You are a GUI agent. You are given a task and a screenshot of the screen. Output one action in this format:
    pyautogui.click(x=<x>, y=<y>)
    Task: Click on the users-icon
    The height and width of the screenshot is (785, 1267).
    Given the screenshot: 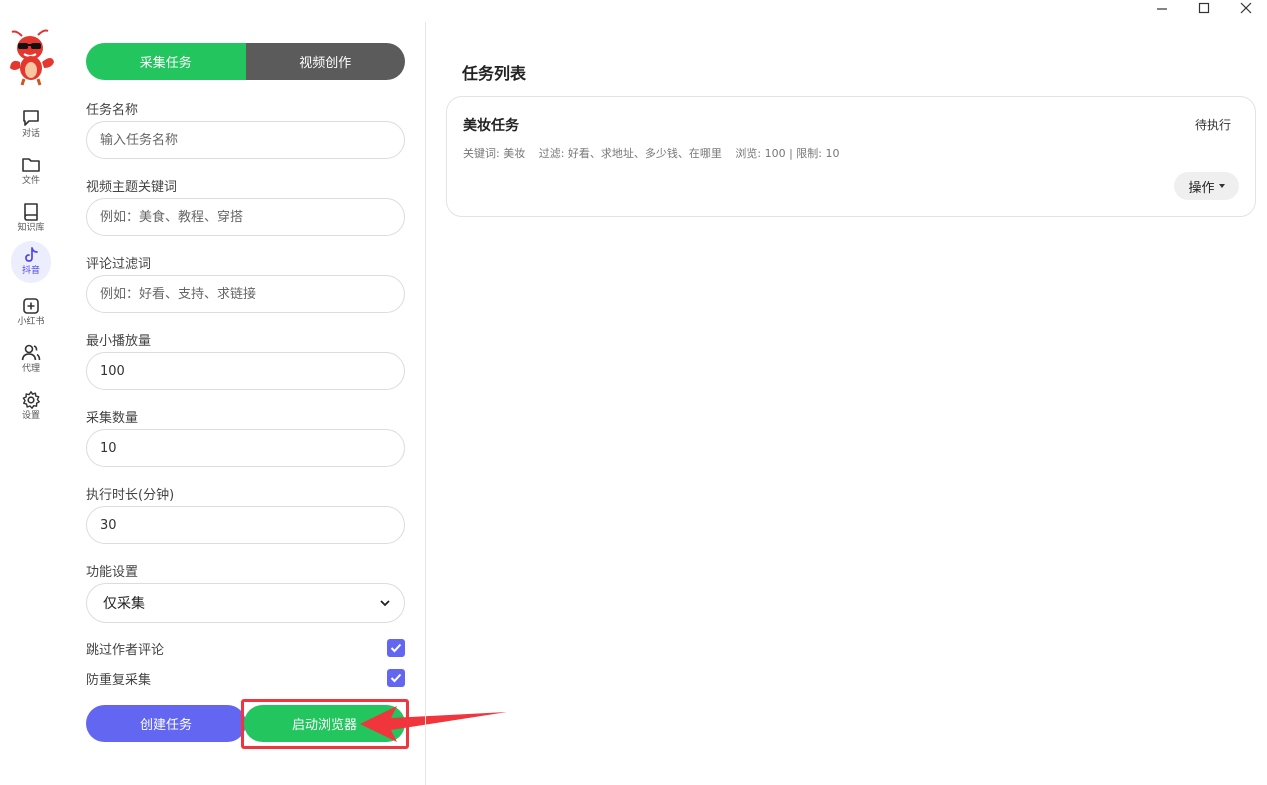 What is the action you would take?
    pyautogui.click(x=31, y=352)
    